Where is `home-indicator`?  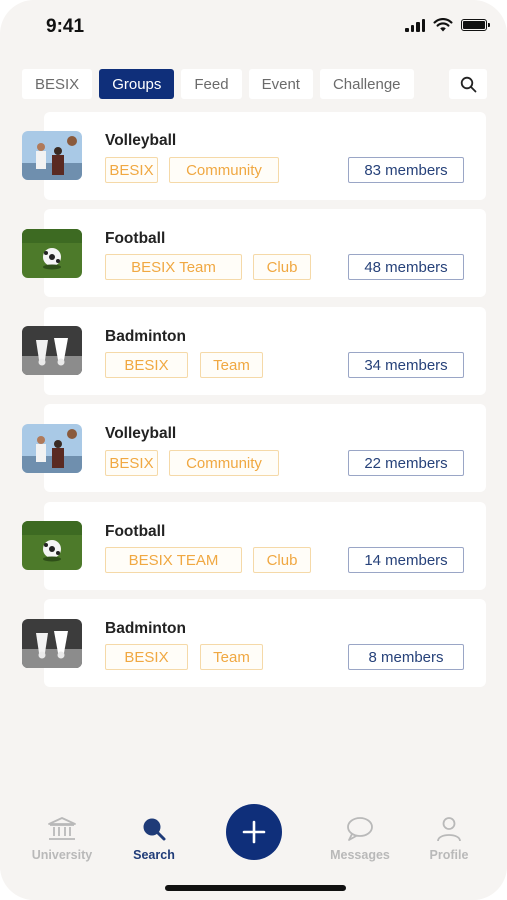
home-indicator is located at coordinates (255, 888).